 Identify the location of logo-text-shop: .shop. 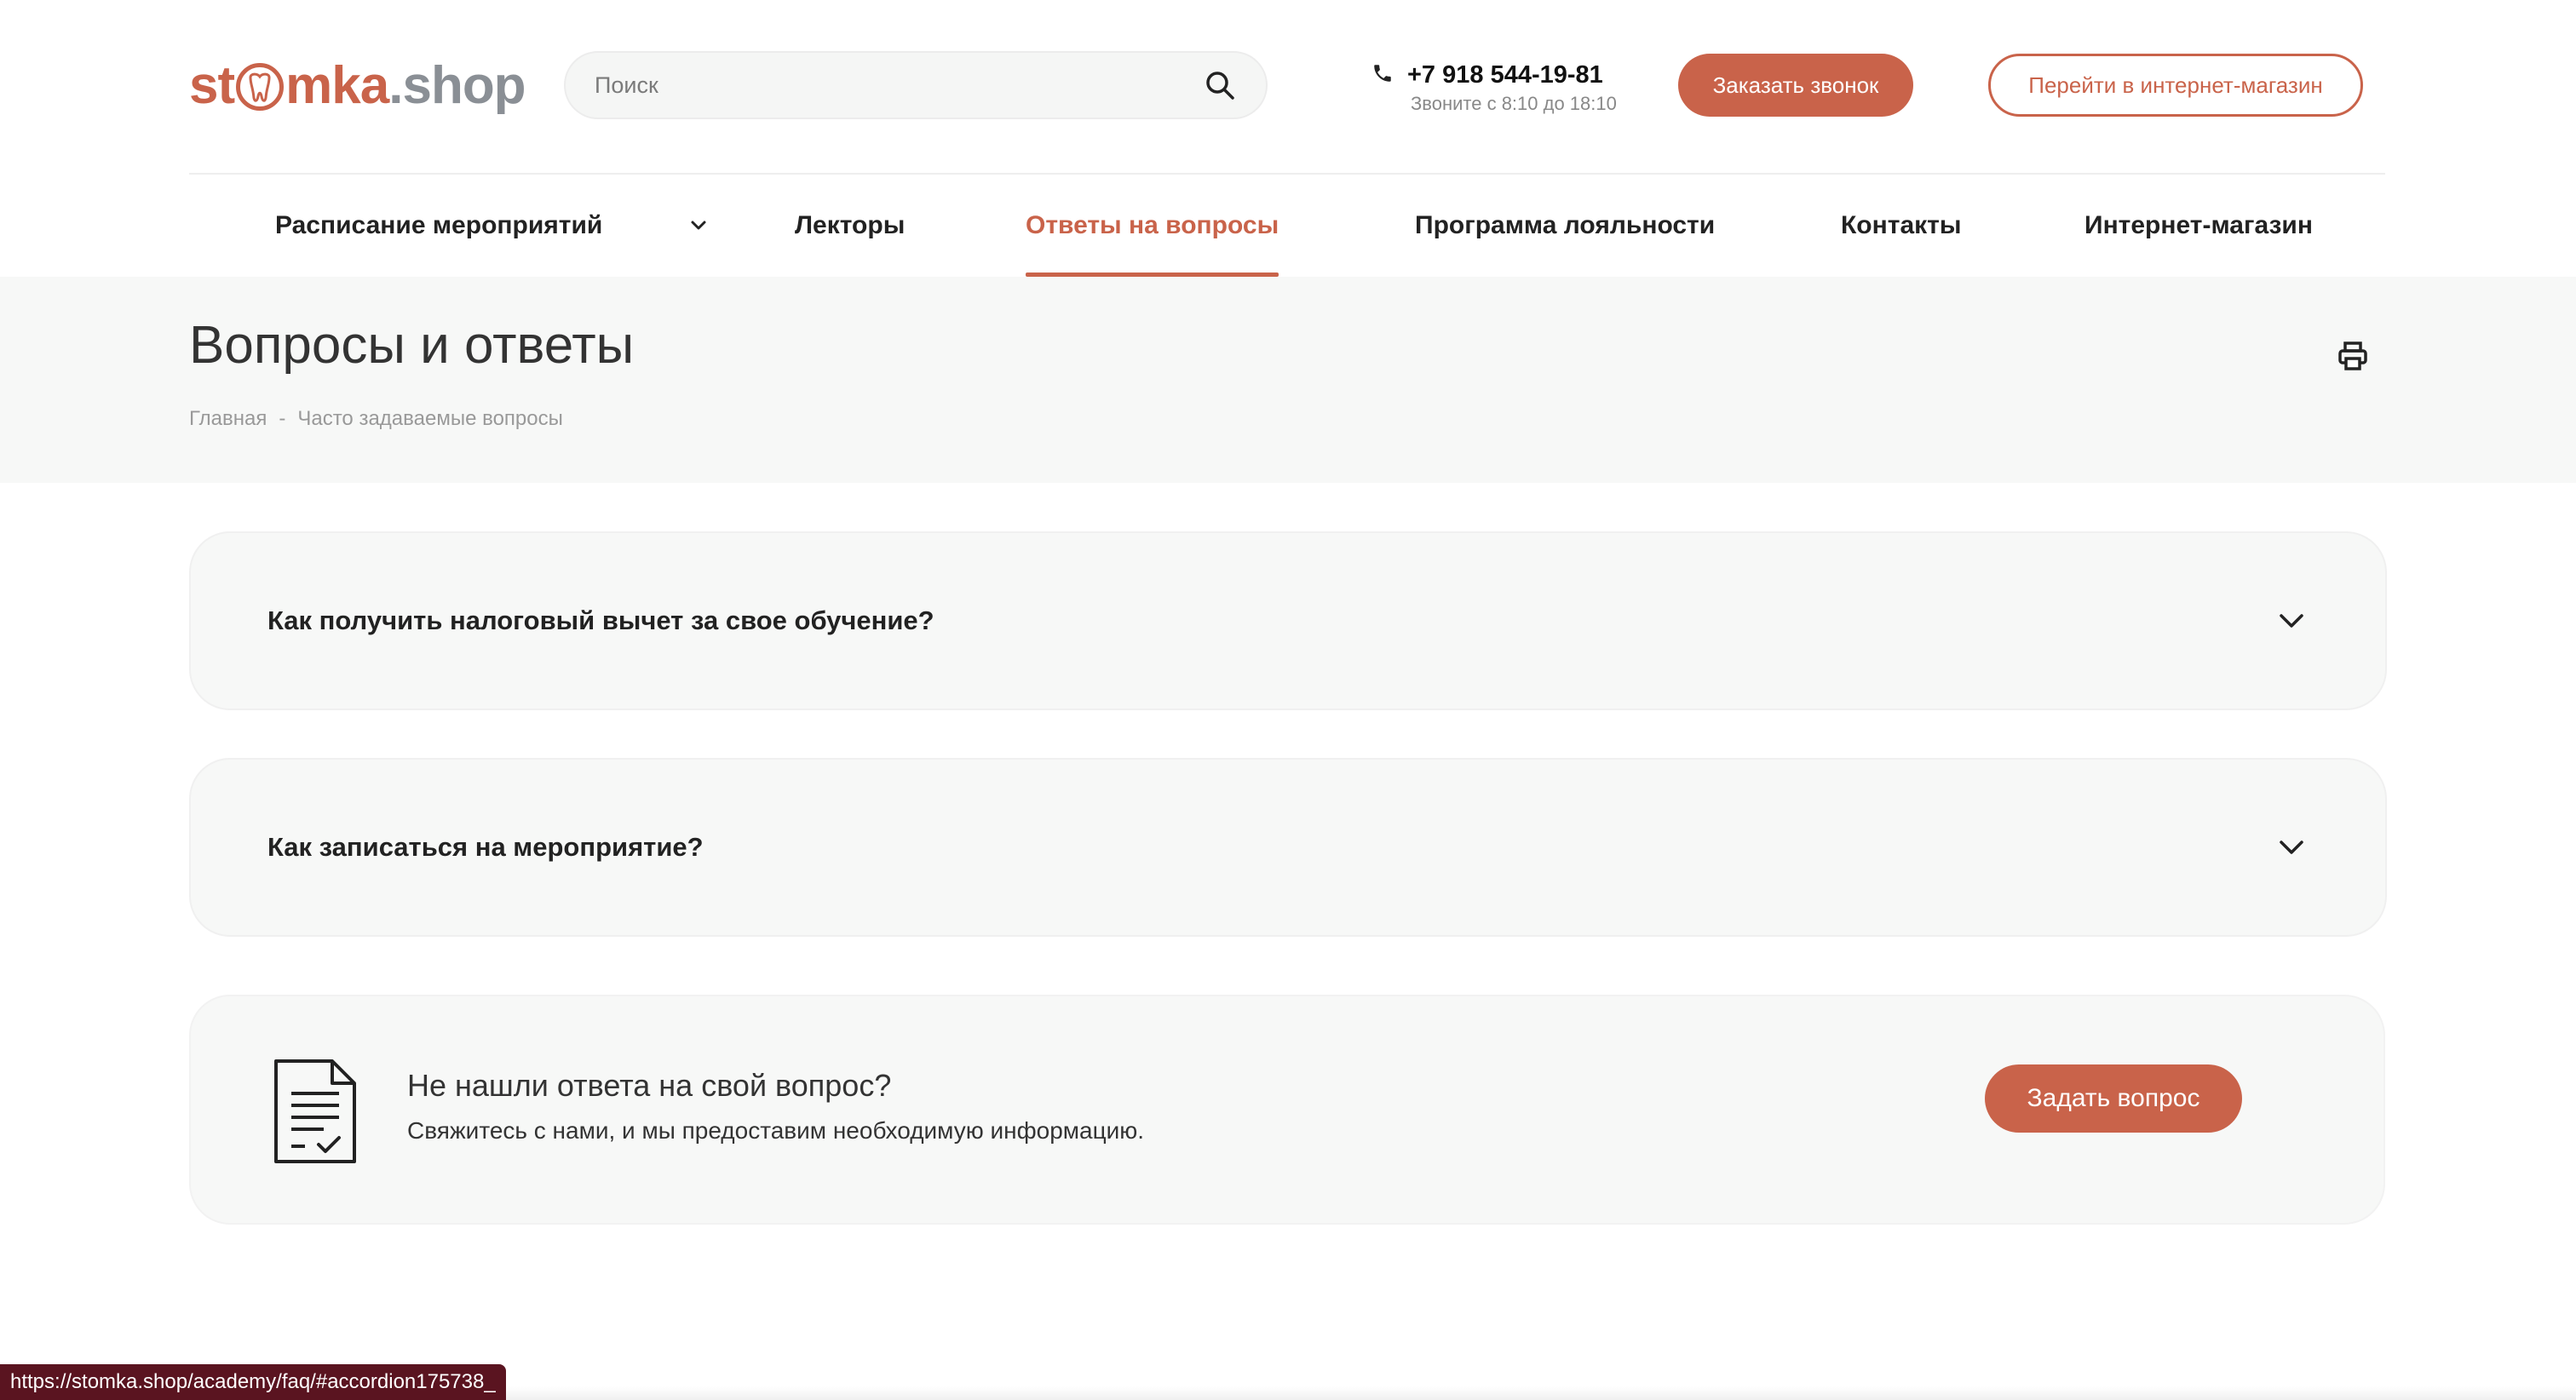
(457, 85).